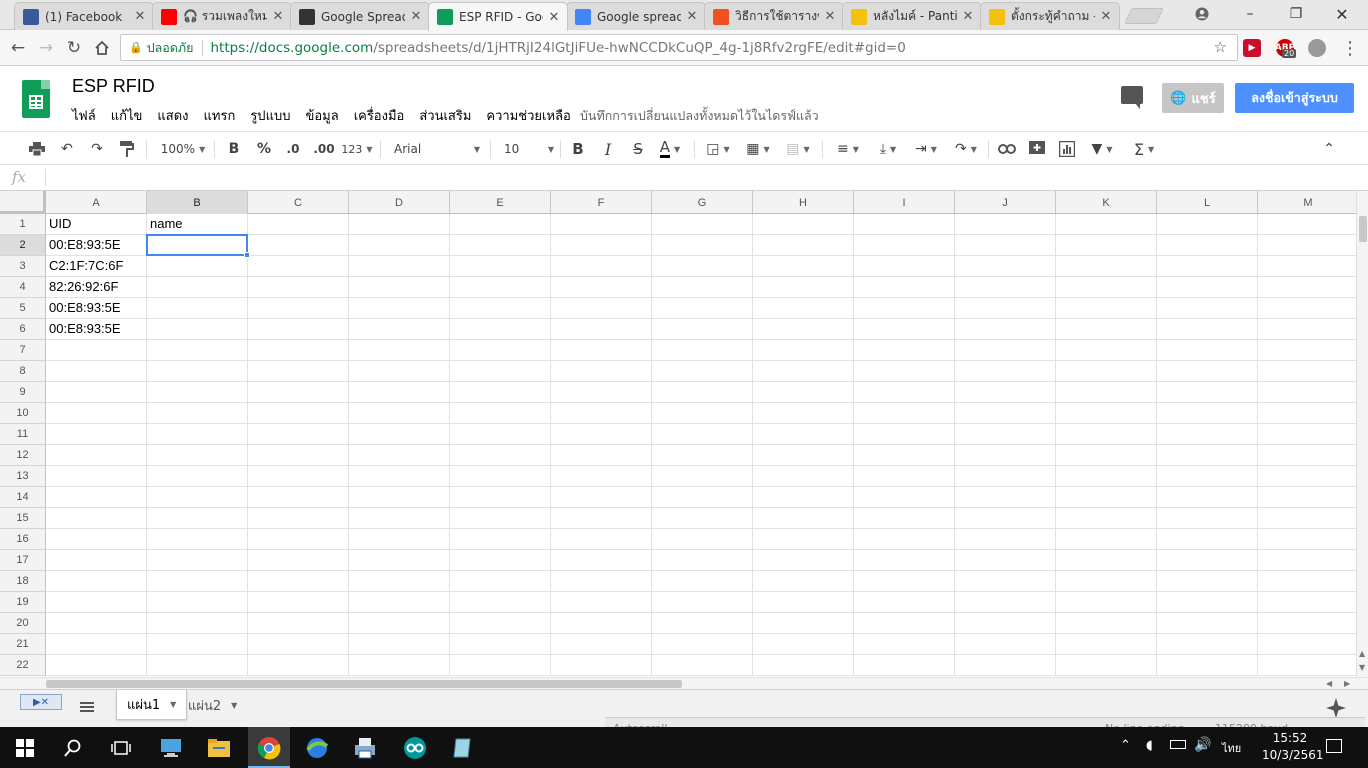 The width and height of the screenshot is (1368, 768). Describe the element at coordinates (73, 748) in the screenshot. I see `search-icon` at that location.